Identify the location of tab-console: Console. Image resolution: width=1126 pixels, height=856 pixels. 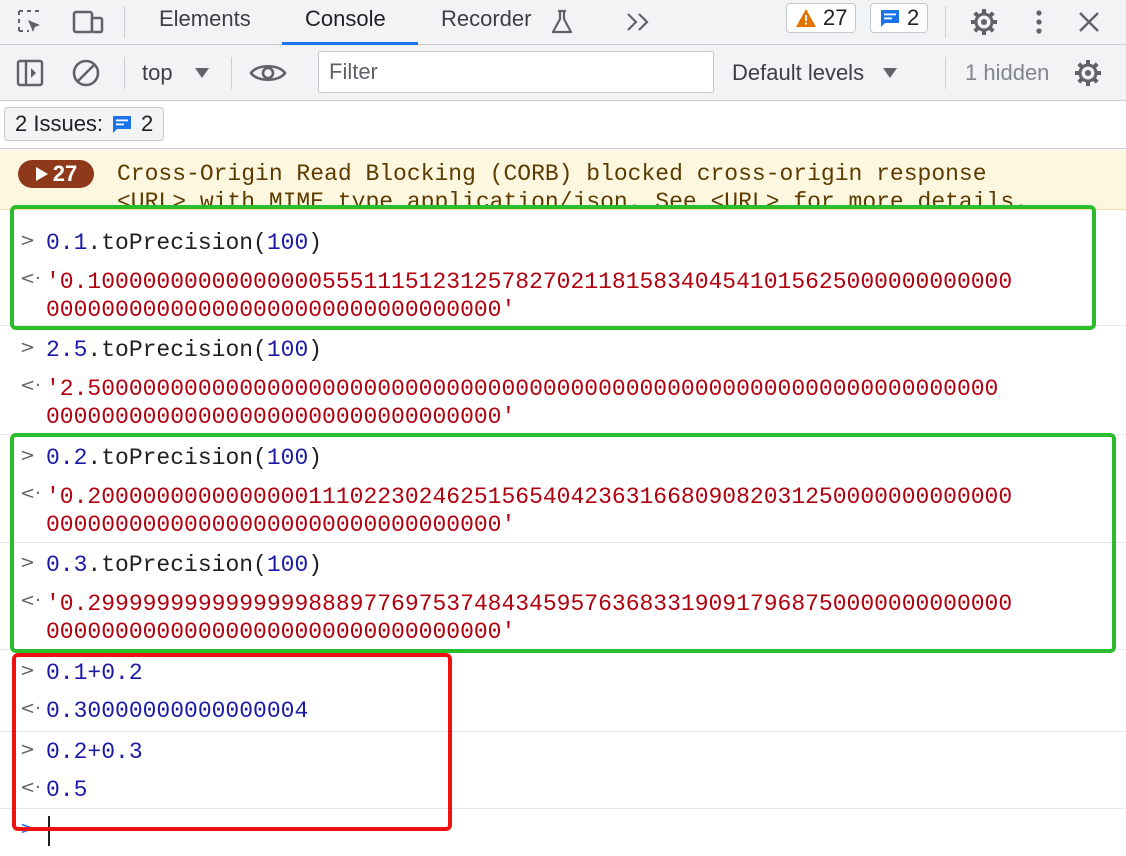
(345, 22).